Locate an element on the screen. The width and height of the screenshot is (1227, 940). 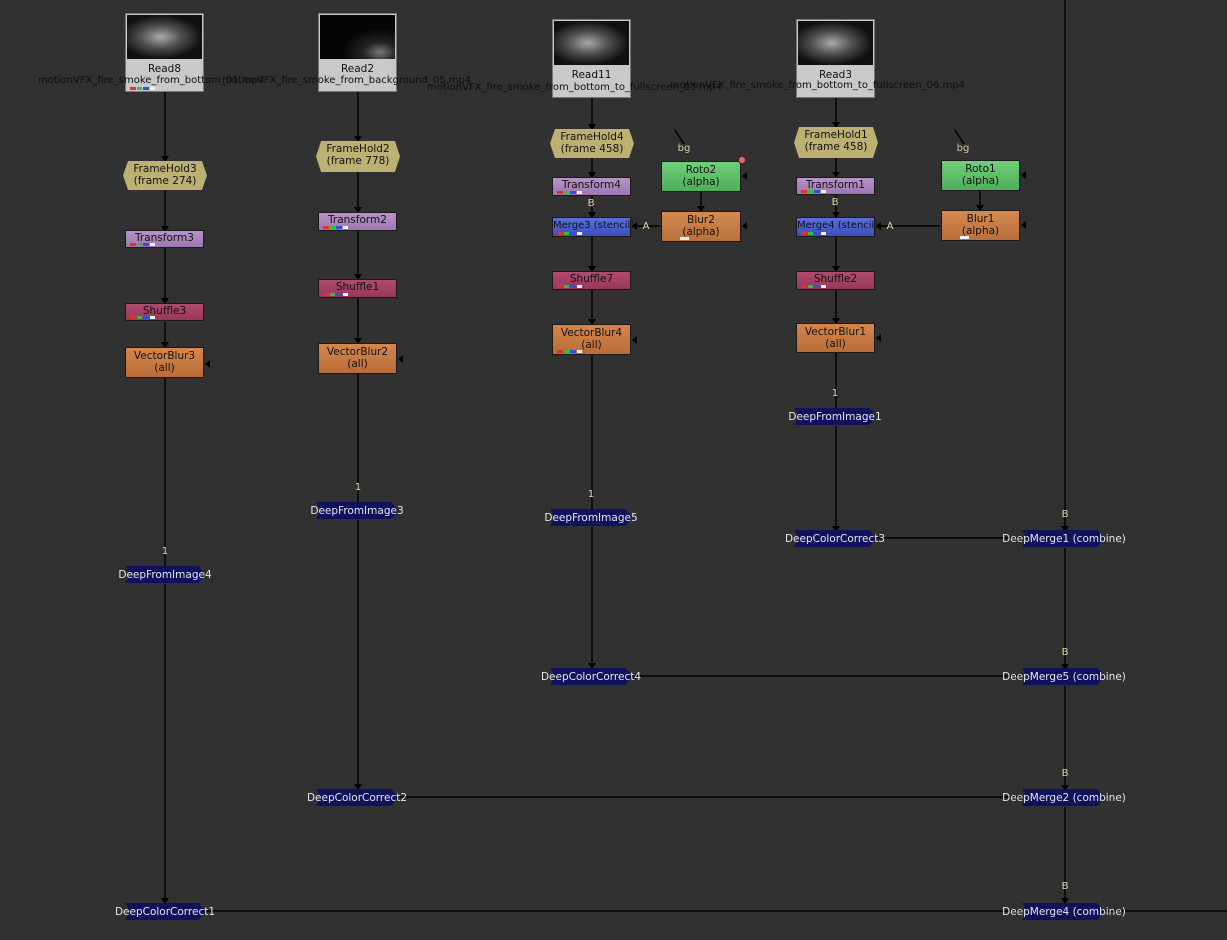
transform3-channels is located at coordinates (143, 244).